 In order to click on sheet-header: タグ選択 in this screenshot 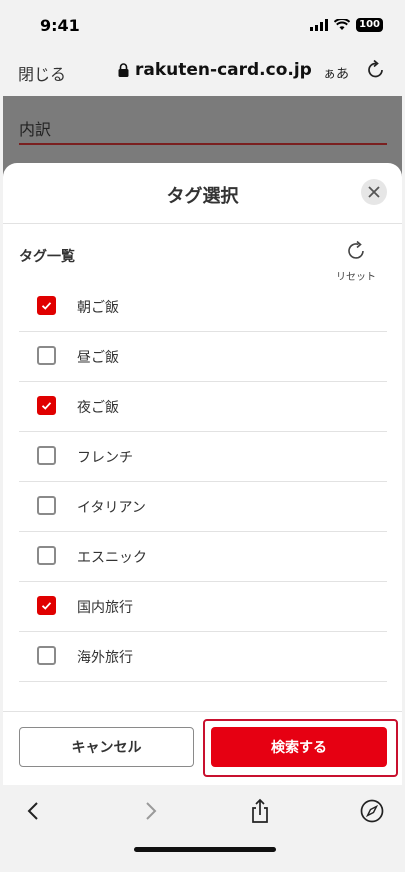, I will do `click(202, 193)`.